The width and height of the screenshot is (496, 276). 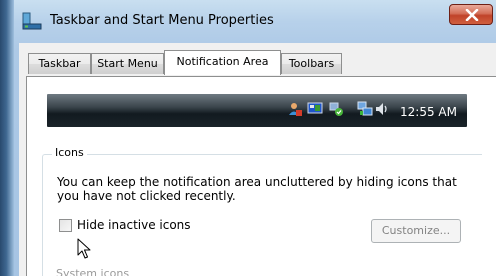 I want to click on network-check-icon, so click(x=336, y=109).